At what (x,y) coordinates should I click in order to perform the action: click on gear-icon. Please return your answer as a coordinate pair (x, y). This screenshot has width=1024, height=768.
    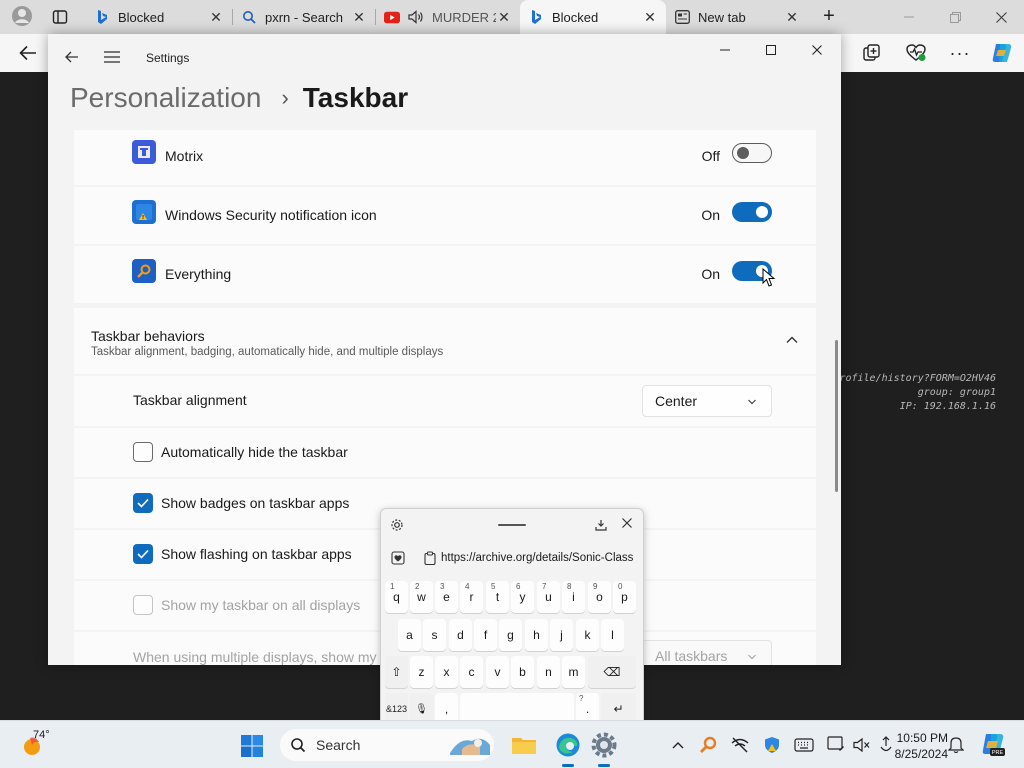
    Looking at the image, I should click on (397, 525).